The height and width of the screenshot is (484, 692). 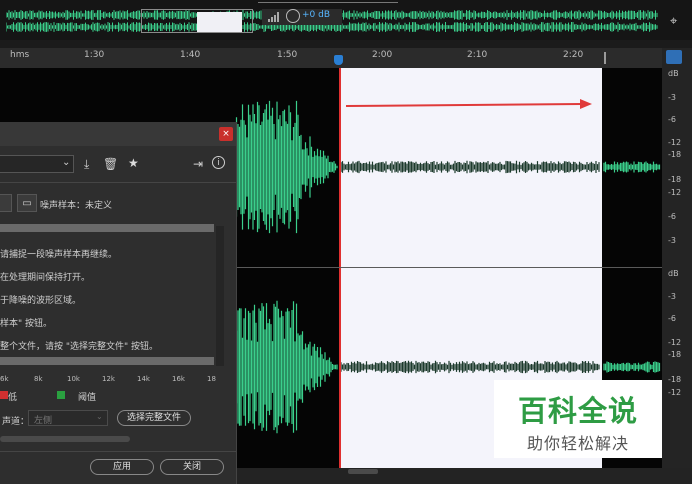 What do you see at coordinates (38, 379) in the screenshot?
I see `freq-label: 8k` at bounding box center [38, 379].